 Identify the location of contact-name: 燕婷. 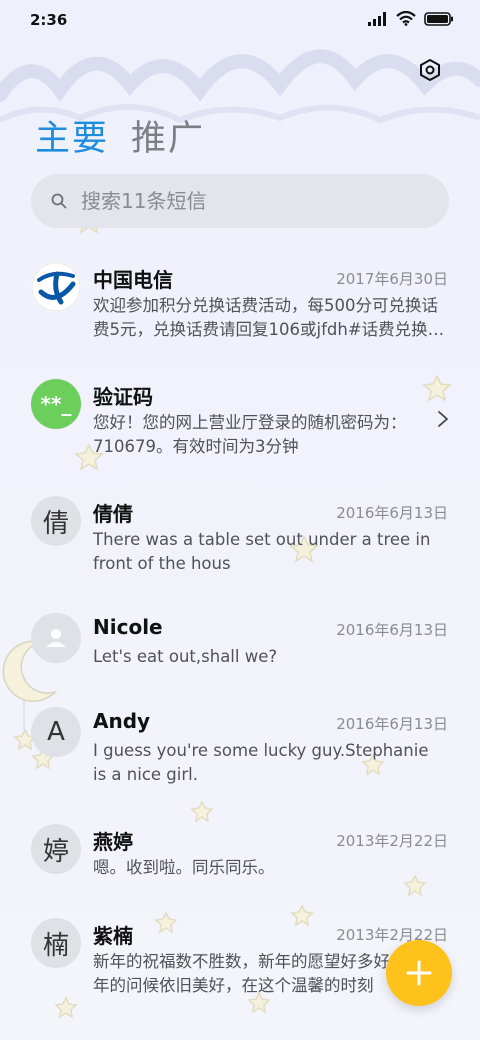
(113, 842).